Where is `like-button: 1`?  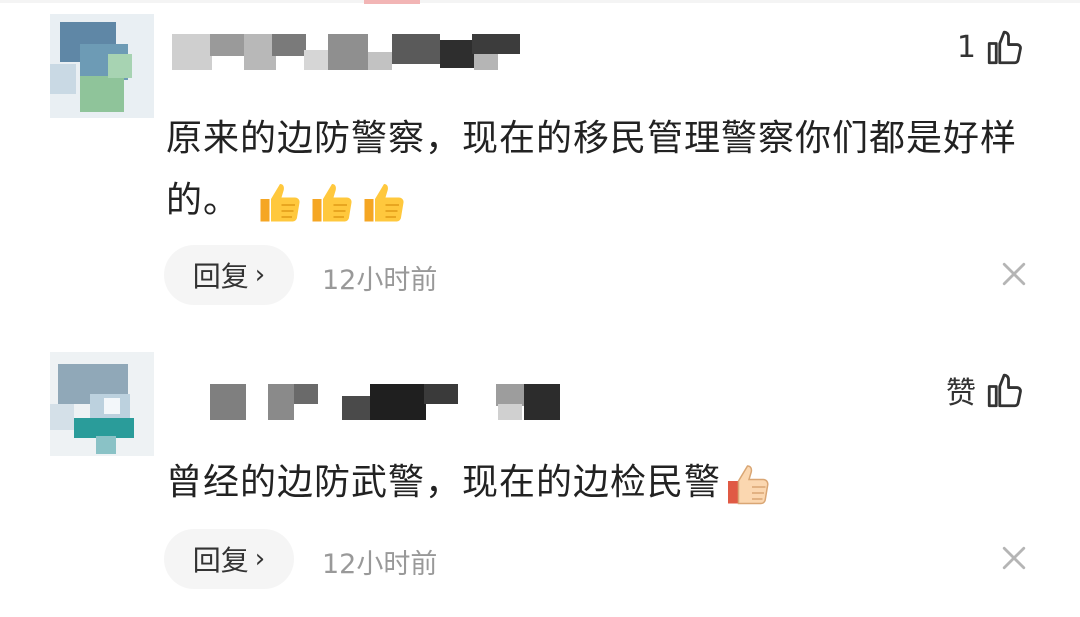 like-button: 1 is located at coordinates (991, 47).